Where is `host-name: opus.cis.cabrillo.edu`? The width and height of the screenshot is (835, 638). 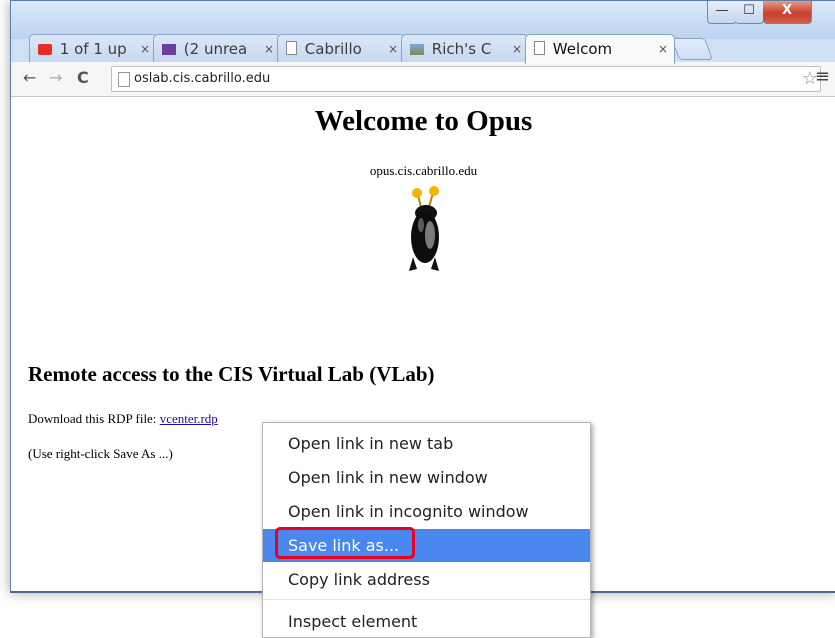 host-name: opus.cis.cabrillo.edu is located at coordinates (423, 170).